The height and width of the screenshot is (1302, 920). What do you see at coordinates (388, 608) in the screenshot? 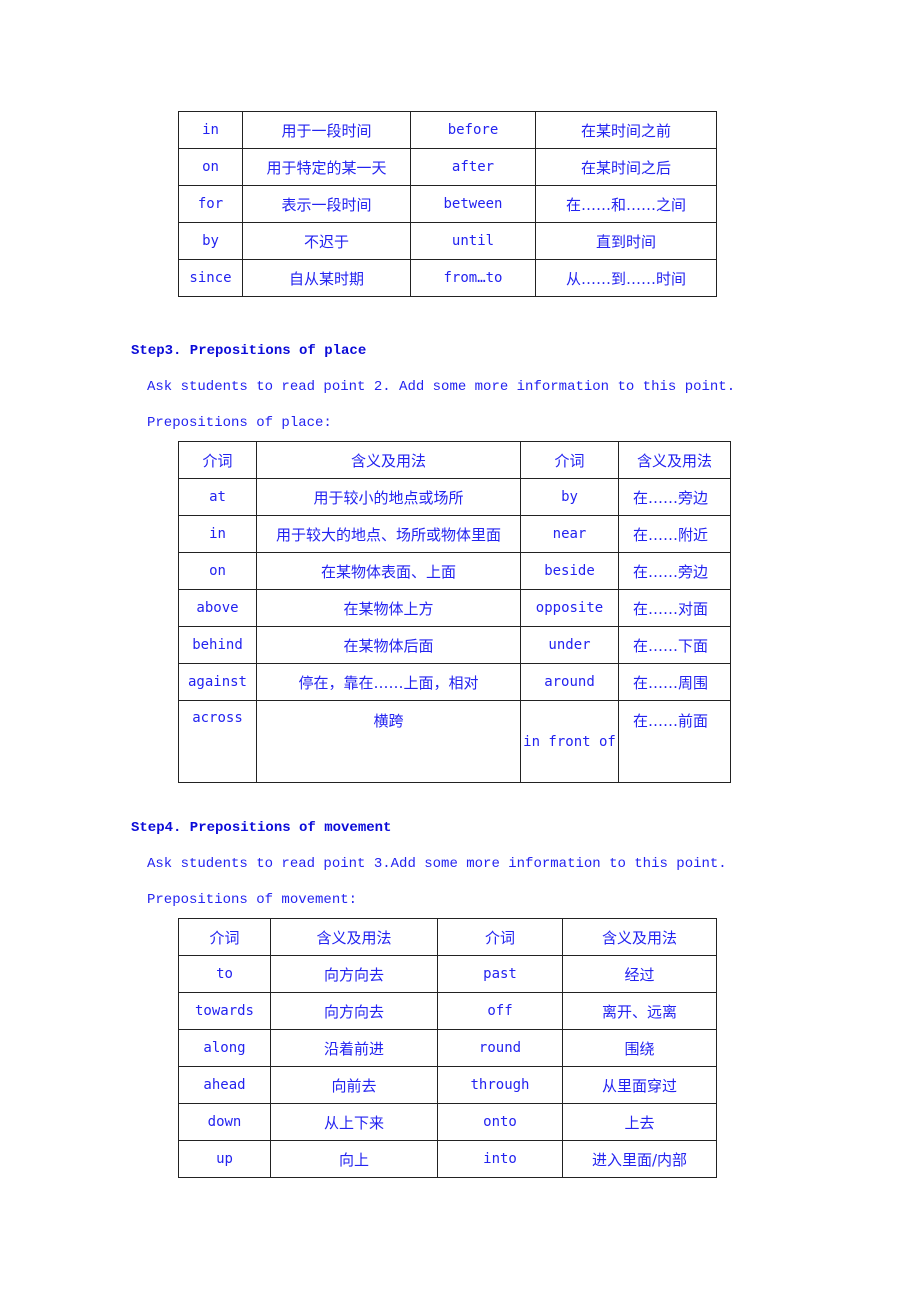
I see `meaning-cell: 在某物体上方` at bounding box center [388, 608].